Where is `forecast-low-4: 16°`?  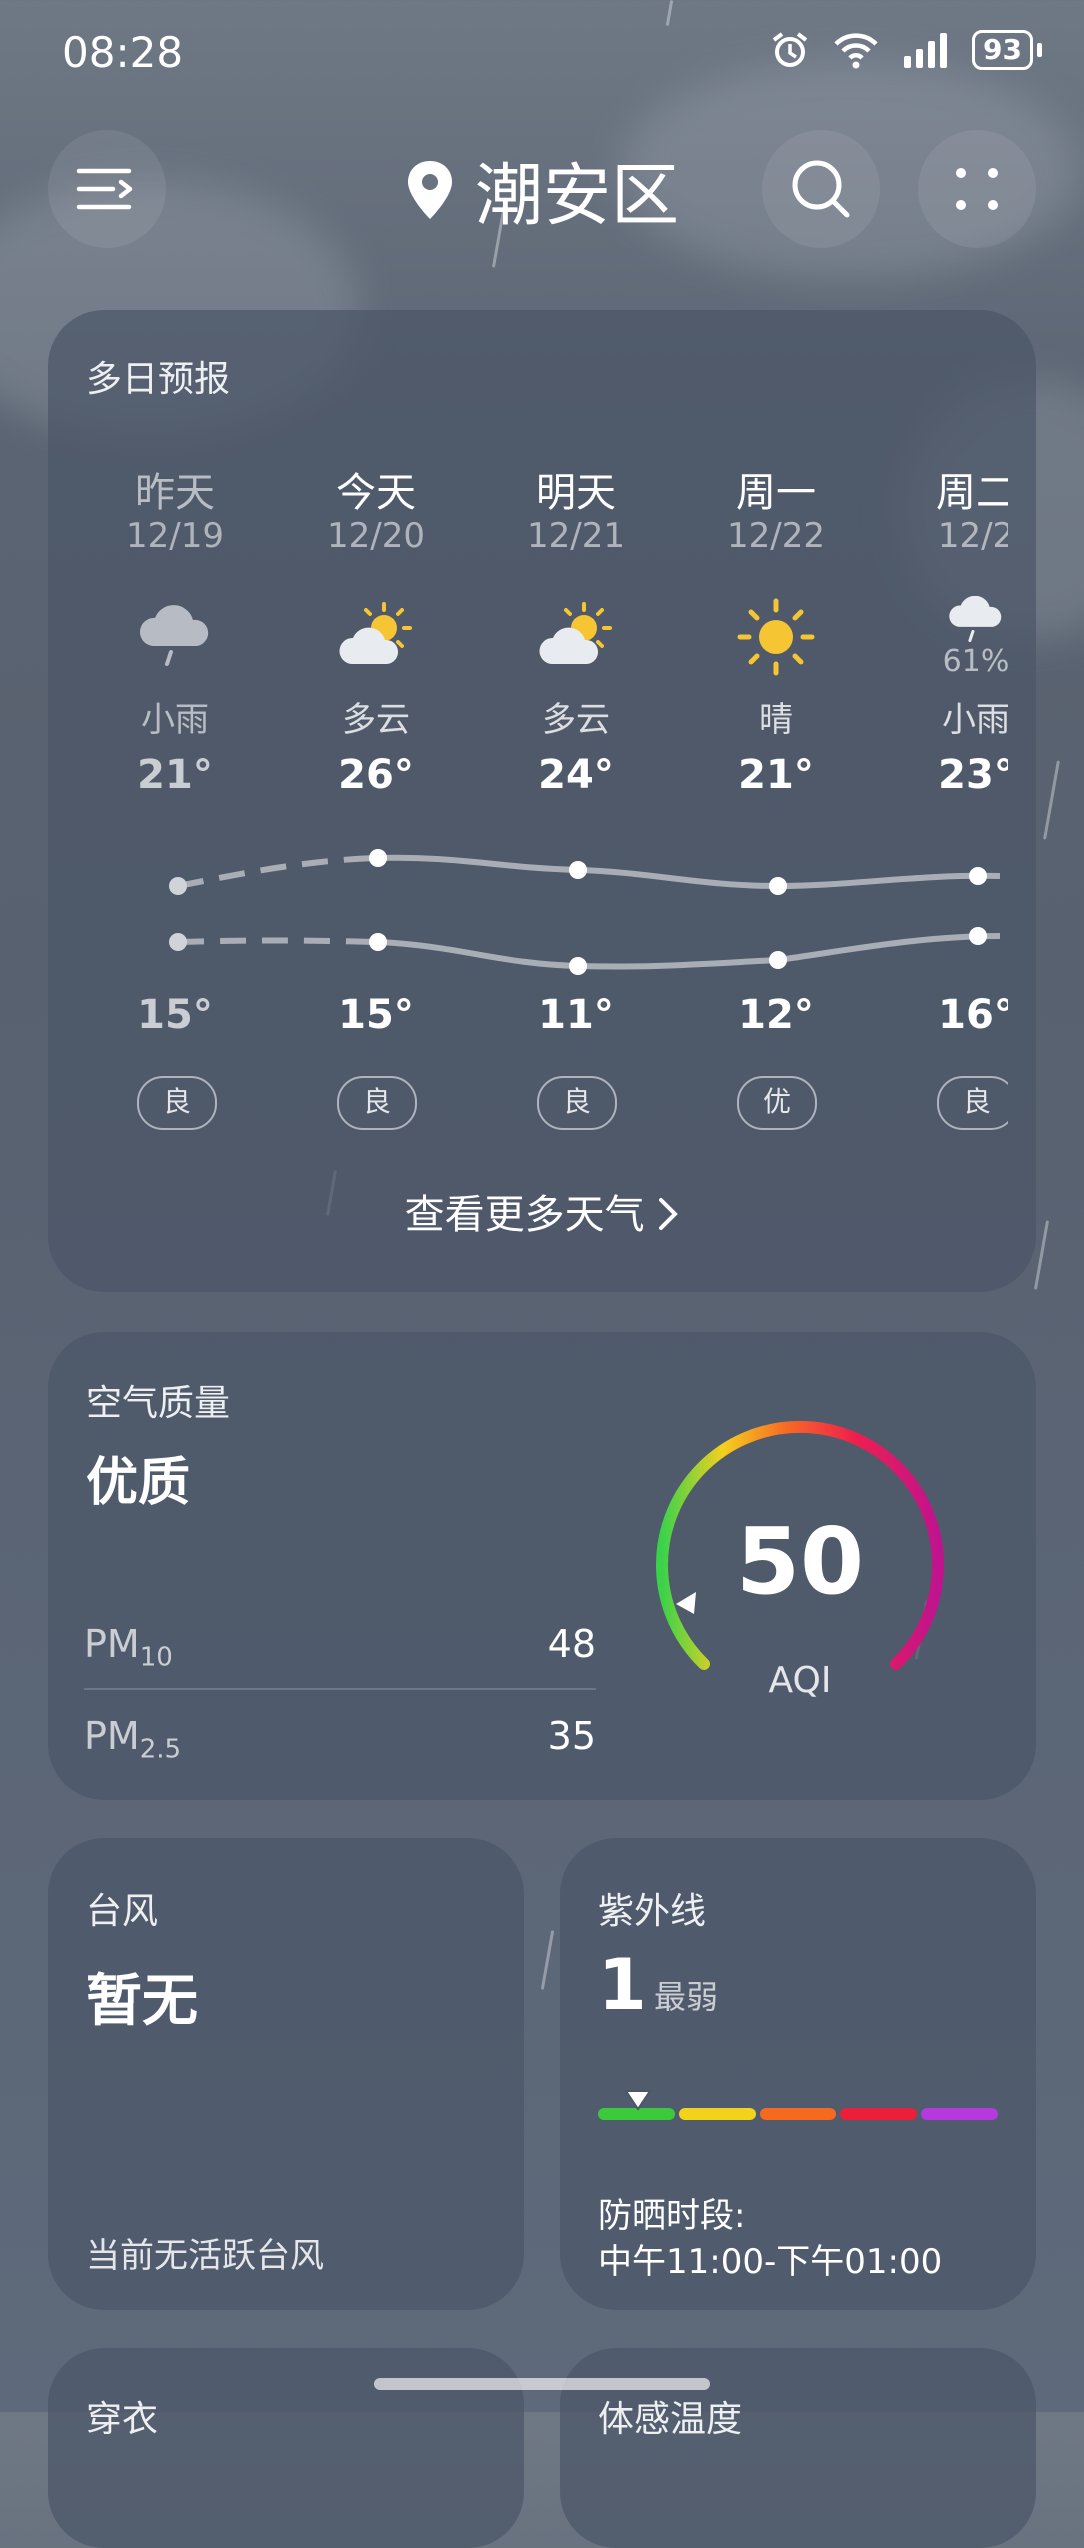 forecast-low-4: 16° is located at coordinates (973, 1015).